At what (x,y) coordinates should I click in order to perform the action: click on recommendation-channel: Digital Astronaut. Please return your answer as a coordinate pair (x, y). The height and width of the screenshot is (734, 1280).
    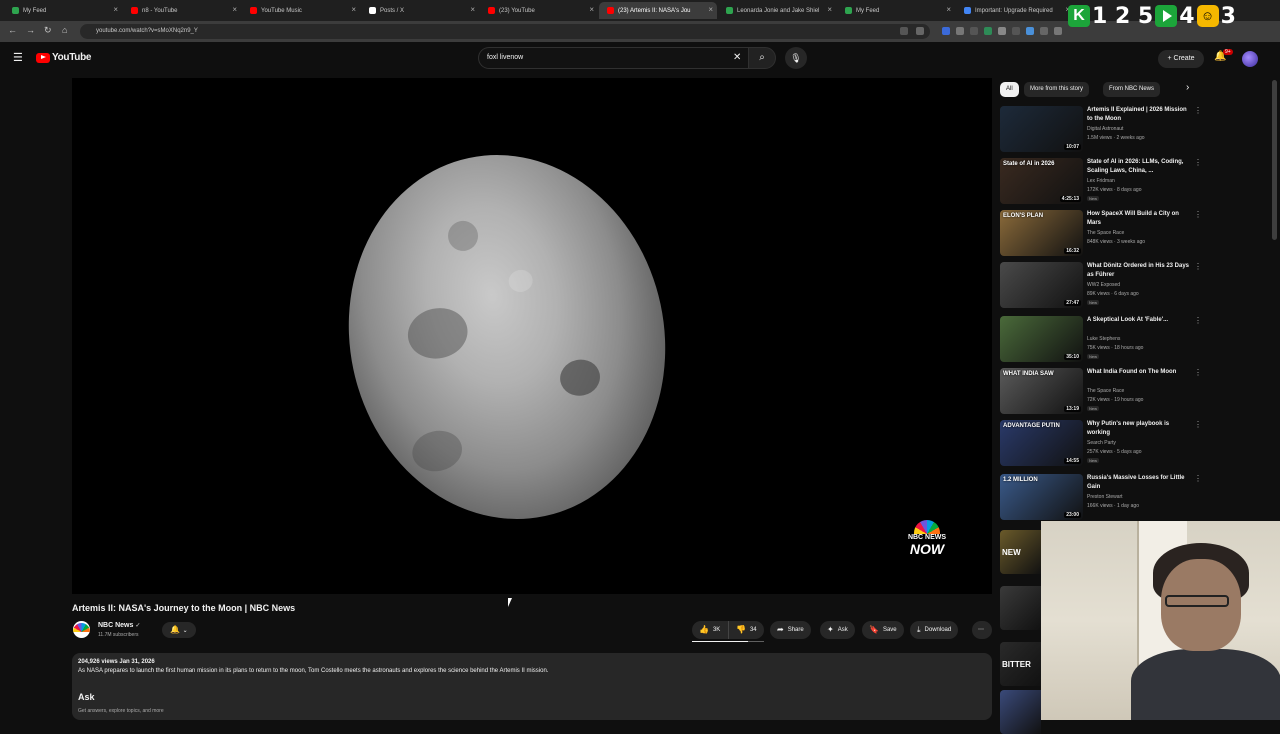
    Looking at the image, I should click on (1105, 129).